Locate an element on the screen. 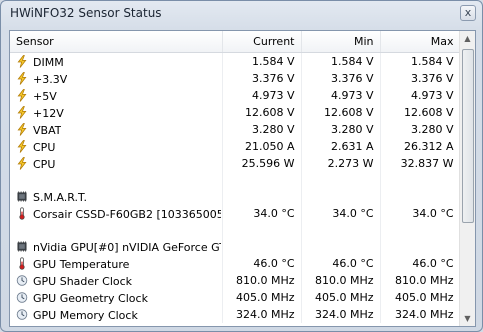 This screenshot has width=483, height=332. sensor-row: GPU Temperature 46.0 °C 46.0 °C 46.0 °C is located at coordinates (235, 263).